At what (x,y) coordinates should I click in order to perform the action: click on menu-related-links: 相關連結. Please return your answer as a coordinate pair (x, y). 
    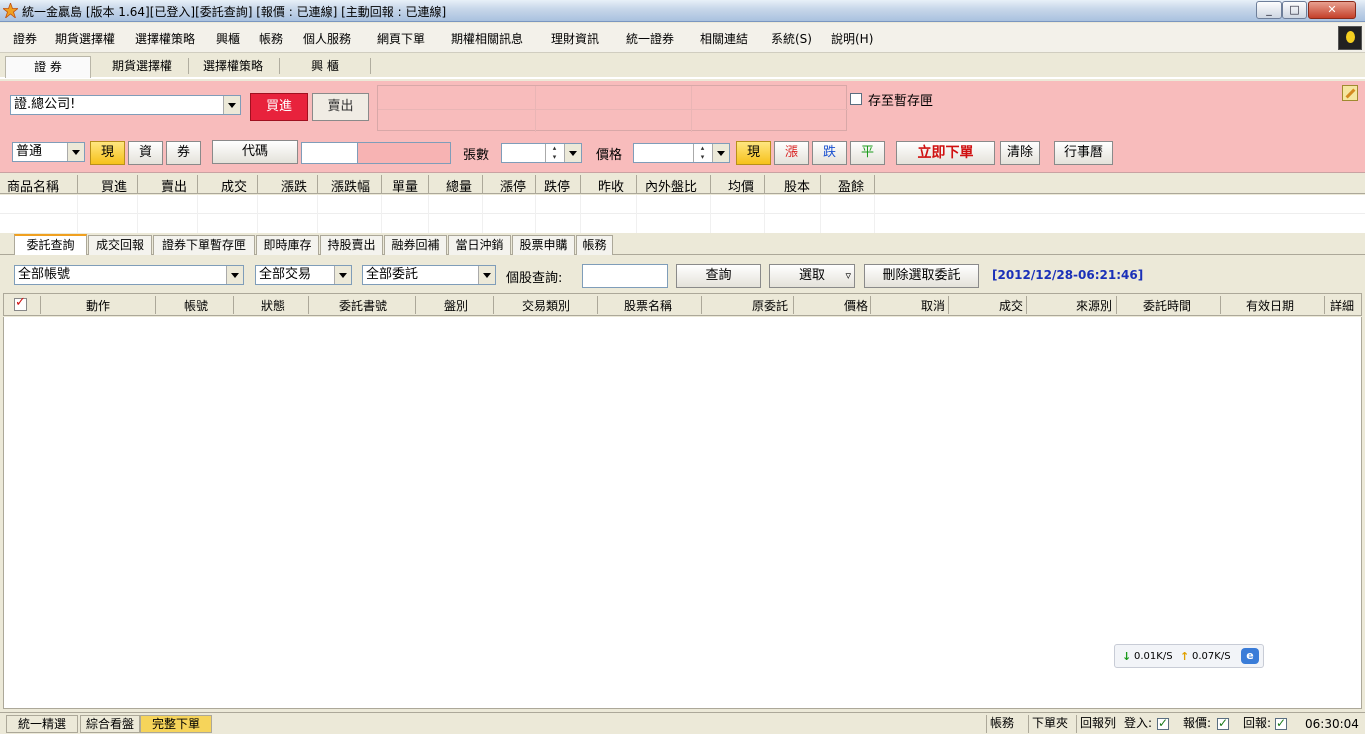
    Looking at the image, I should click on (724, 38).